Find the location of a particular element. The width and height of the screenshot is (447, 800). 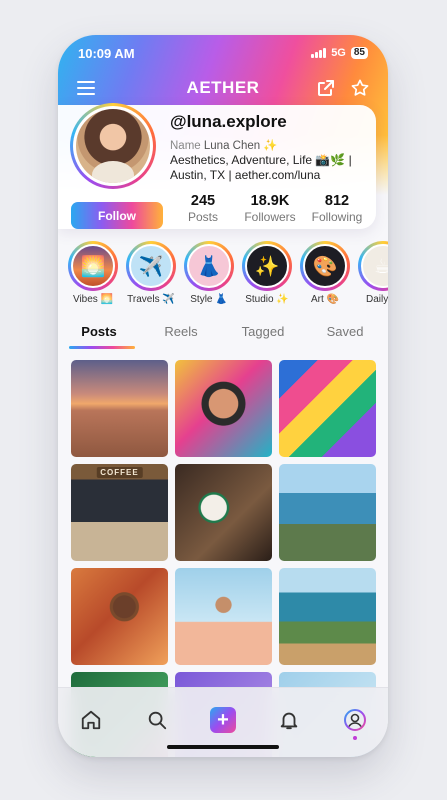

stat-posts: 245 Posts is located at coordinates (203, 208).